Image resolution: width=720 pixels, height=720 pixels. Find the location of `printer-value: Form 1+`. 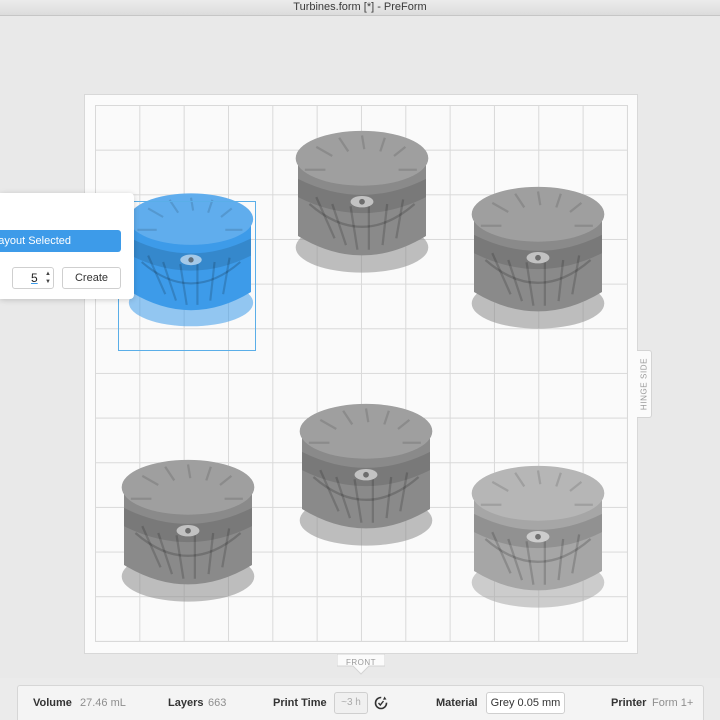

printer-value: Form 1+ is located at coordinates (672, 703).